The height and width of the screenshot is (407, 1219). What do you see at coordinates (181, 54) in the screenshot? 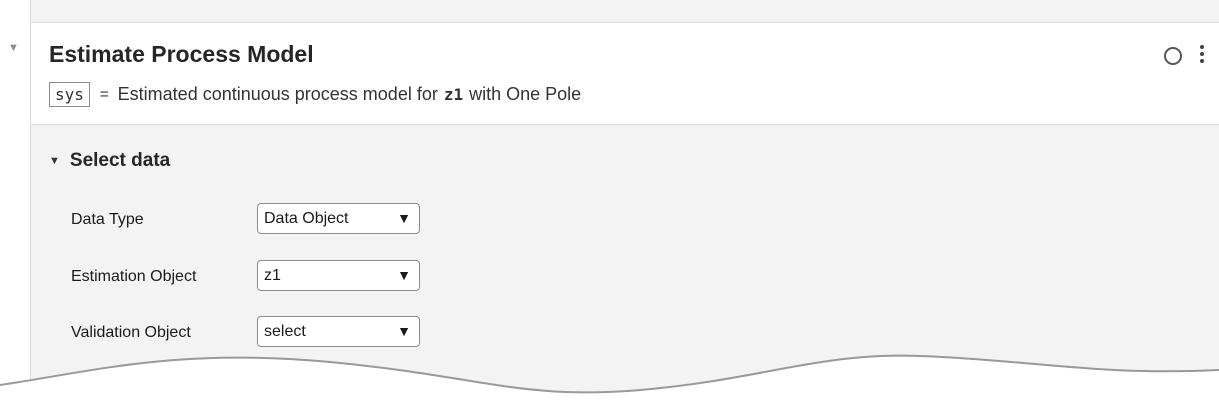
I see `task-title: Estimate Process Model` at bounding box center [181, 54].